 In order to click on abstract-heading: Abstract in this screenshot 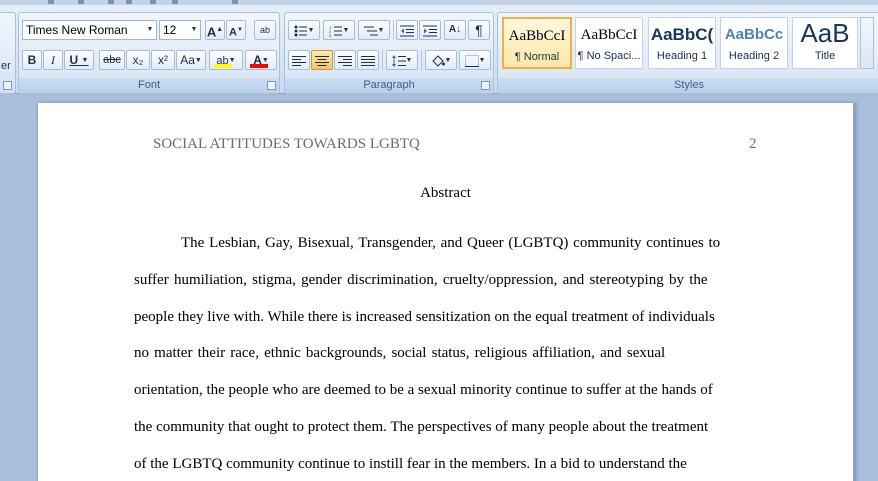, I will do `click(445, 193)`.